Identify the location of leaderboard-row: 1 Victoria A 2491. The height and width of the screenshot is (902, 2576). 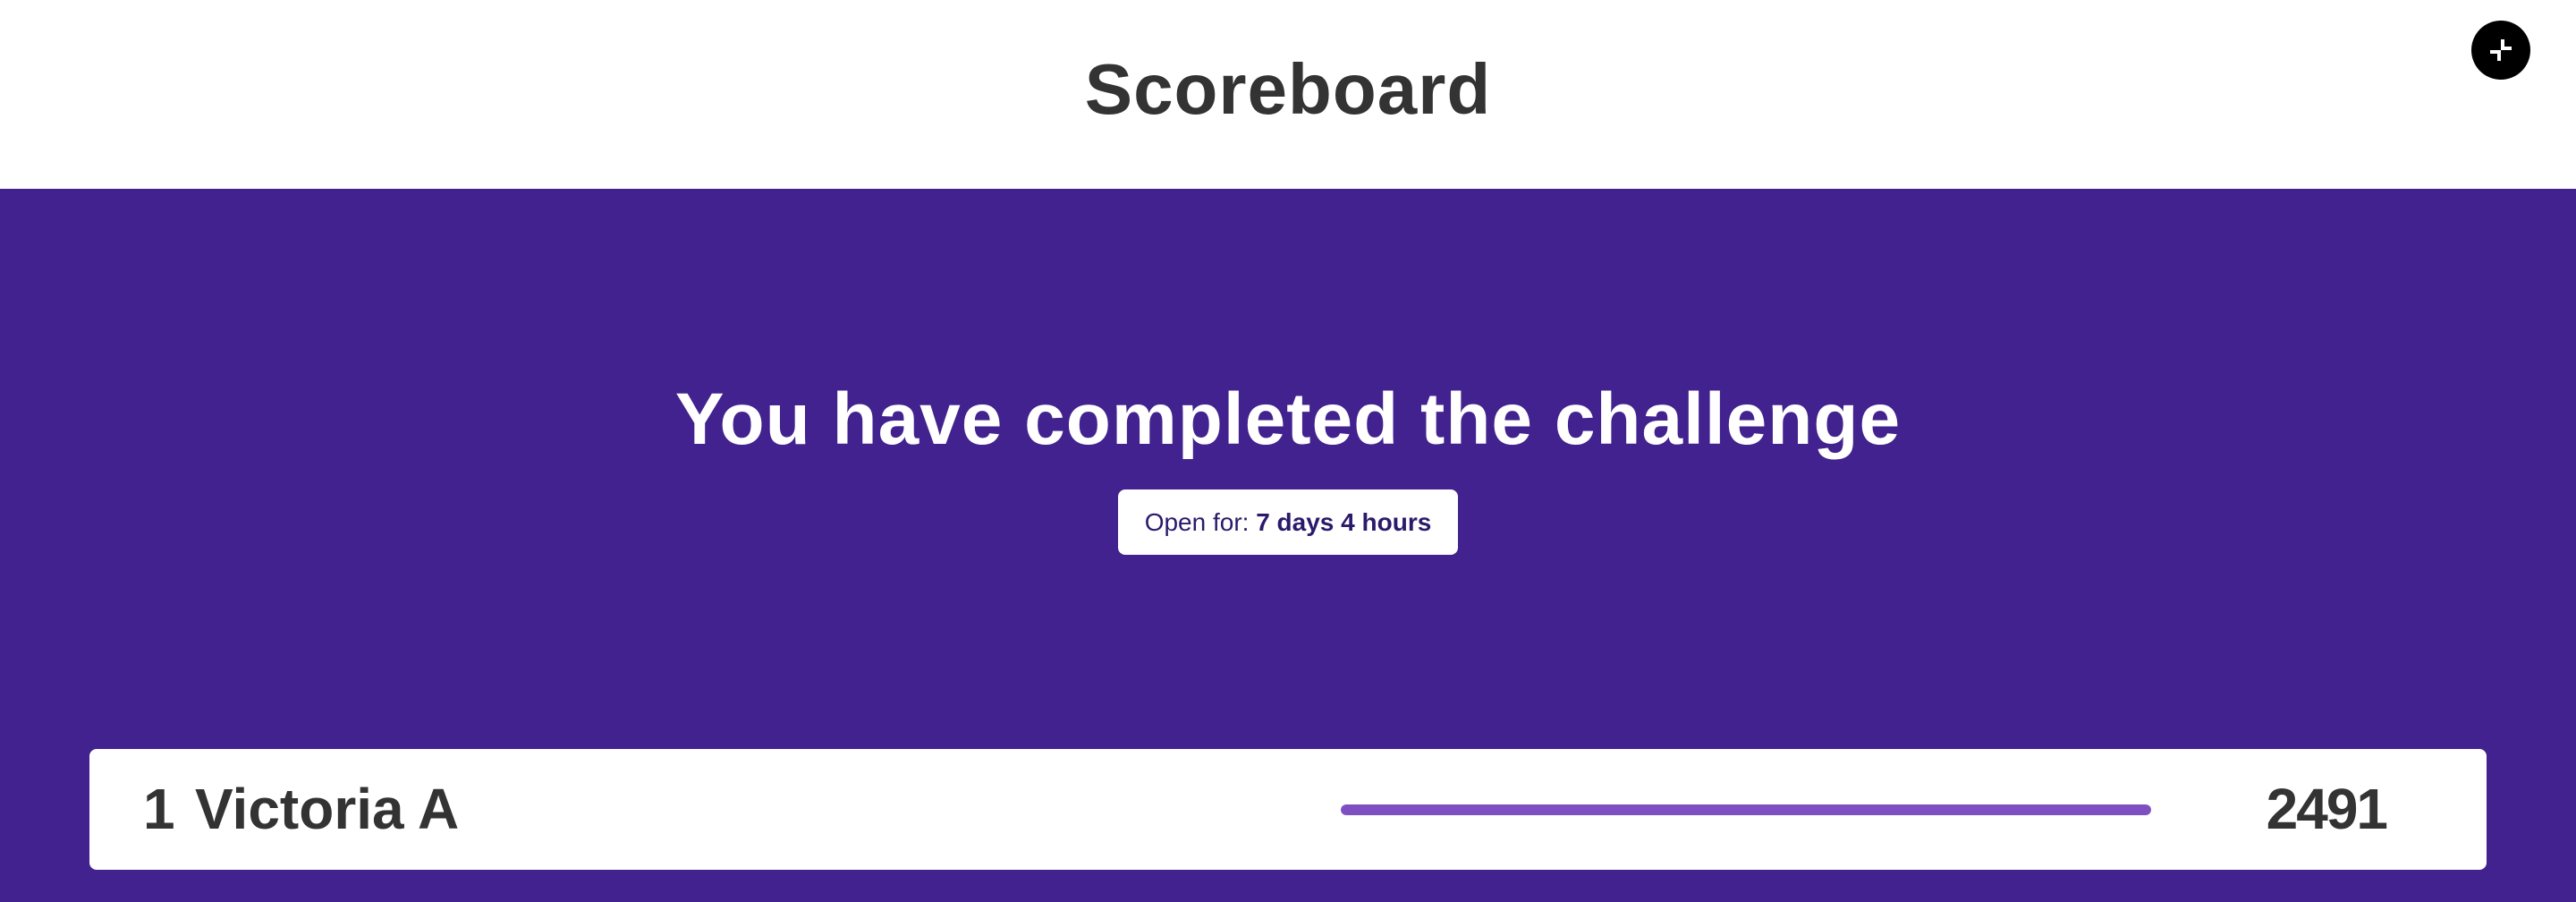
(1288, 809).